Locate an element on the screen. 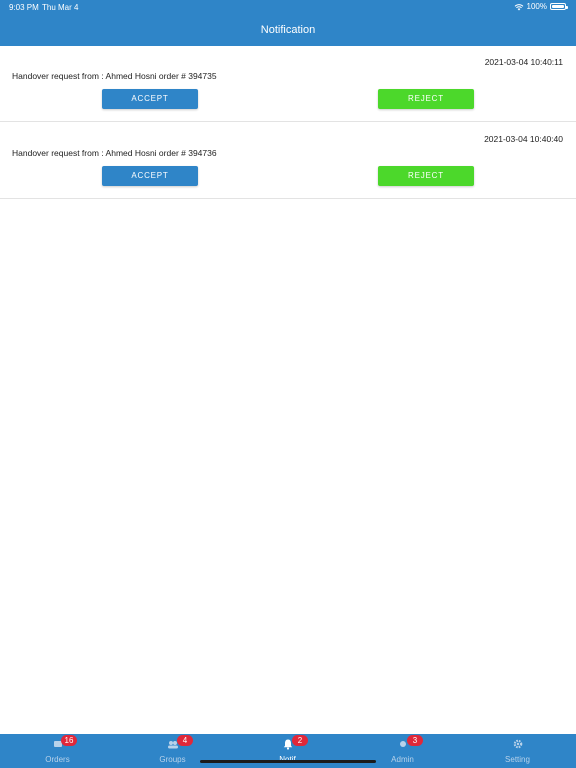 Image resolution: width=576 pixels, height=768 pixels. status-date: Thu Mar 4 is located at coordinates (60, 7).